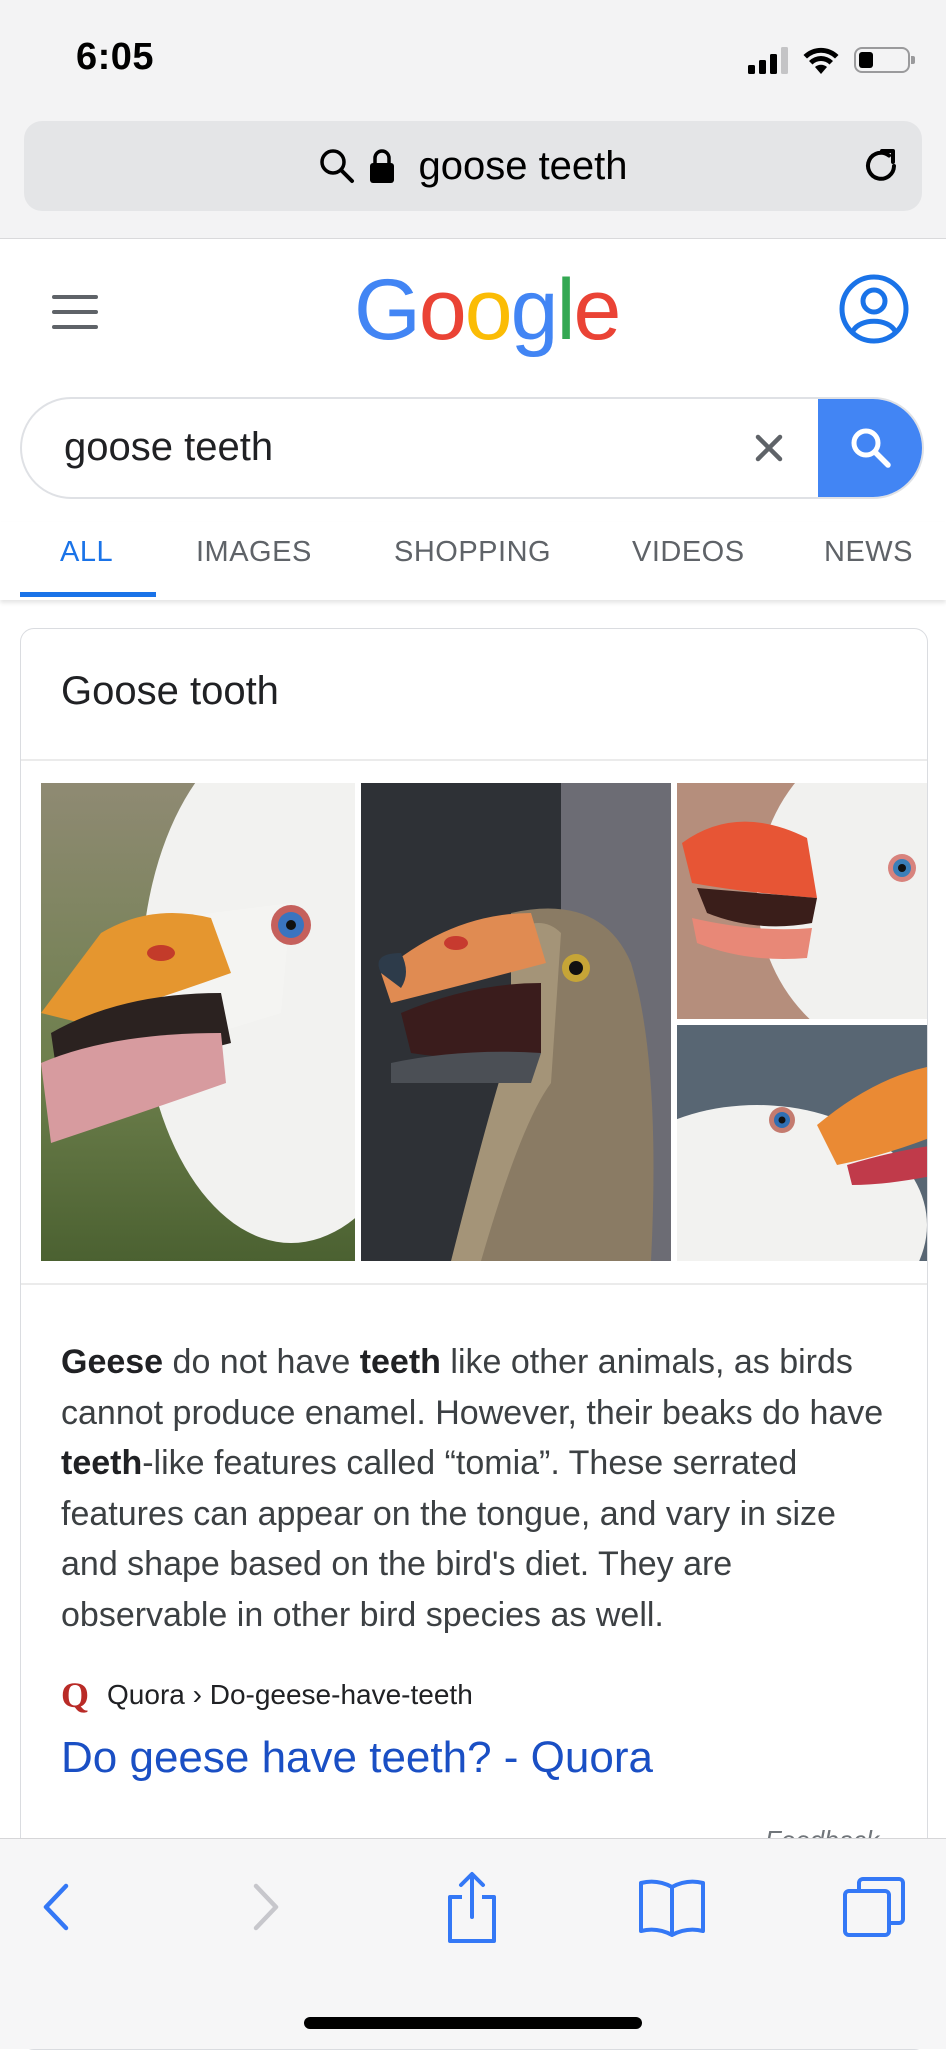  I want to click on source-breadcrumb: Quora › Do-geese-have-teeth, so click(290, 1694).